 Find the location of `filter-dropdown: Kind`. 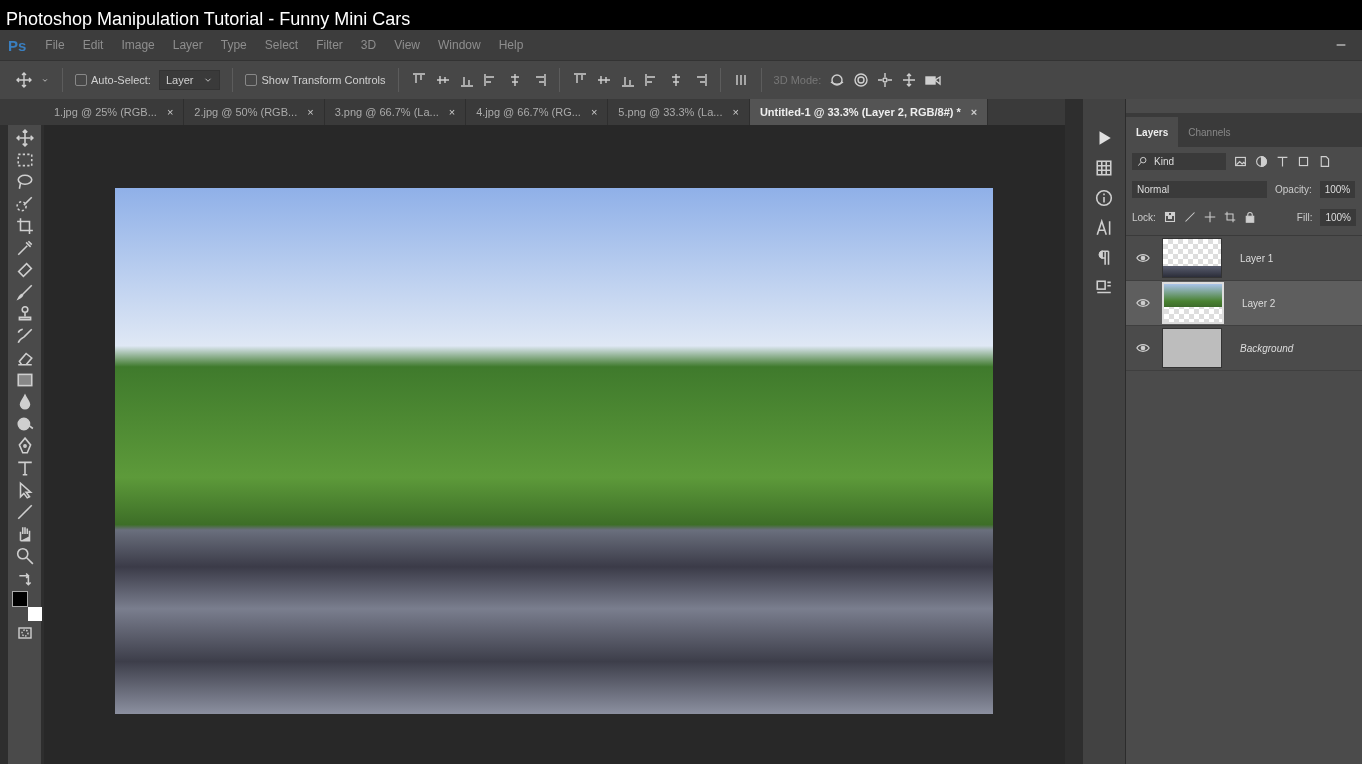

filter-dropdown: Kind is located at coordinates (1179, 161).